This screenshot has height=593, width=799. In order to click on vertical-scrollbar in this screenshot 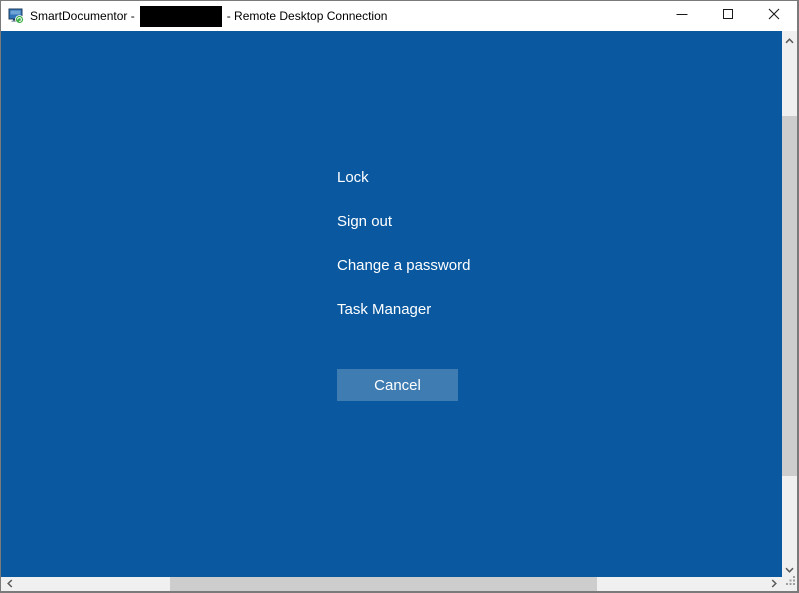, I will do `click(789, 304)`.